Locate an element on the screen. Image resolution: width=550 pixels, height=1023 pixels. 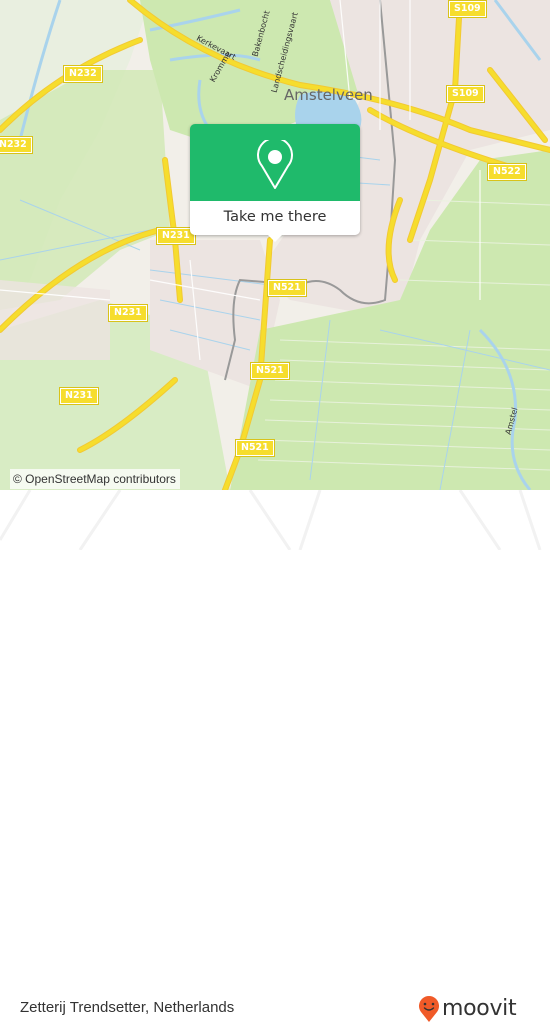
map-pin-icon is located at coordinates (275, 164).